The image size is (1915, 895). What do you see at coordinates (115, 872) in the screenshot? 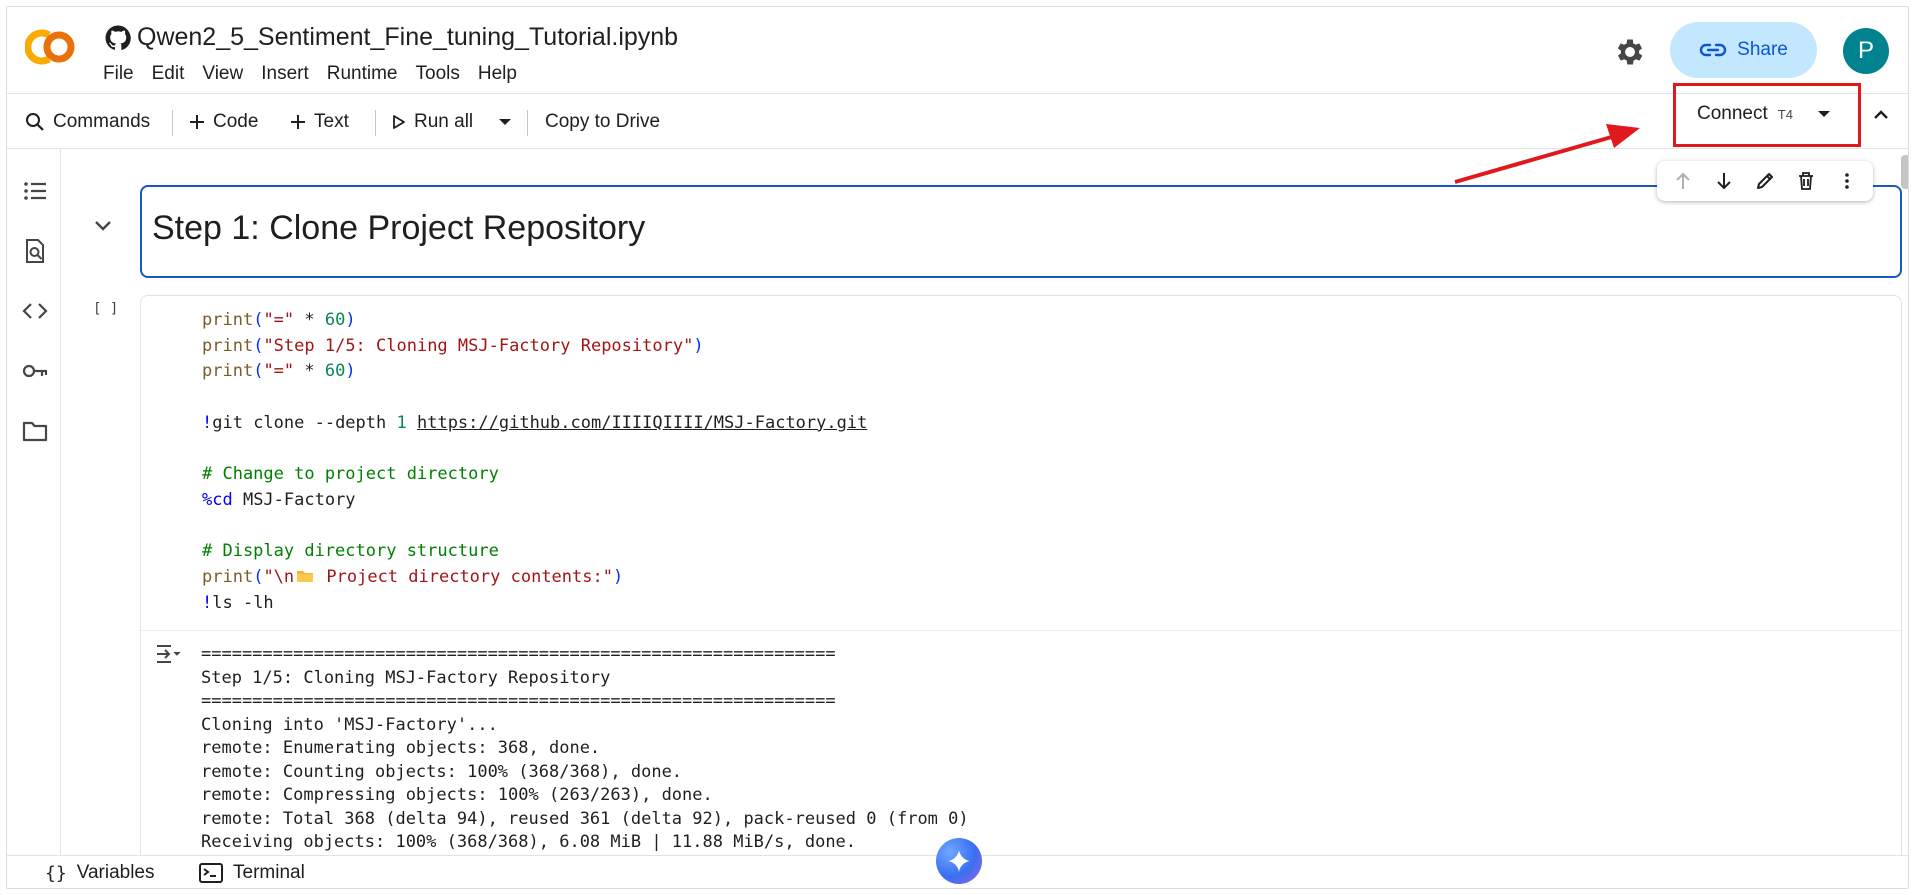
I see `variables-label: Variables` at bounding box center [115, 872].